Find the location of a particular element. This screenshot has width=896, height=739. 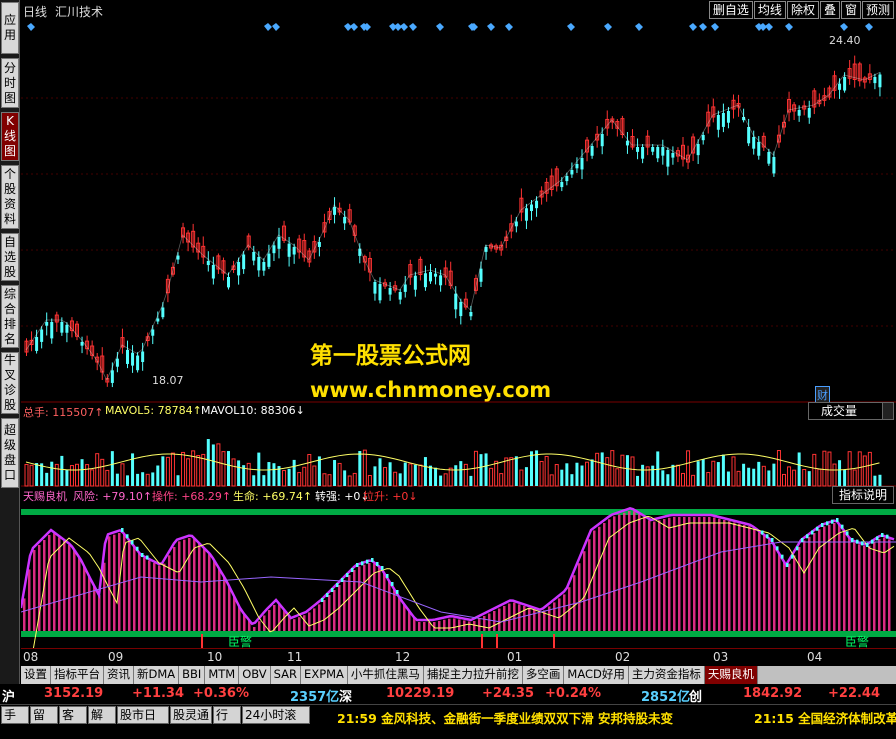

sz-amount: 2852亿 is located at coordinates (666, 697).